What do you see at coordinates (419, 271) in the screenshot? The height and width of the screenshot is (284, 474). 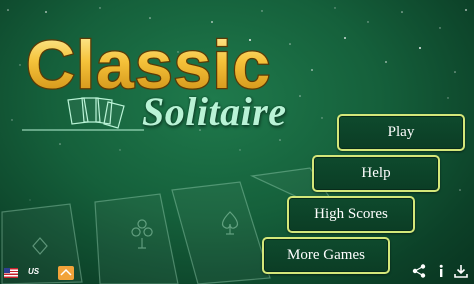 I see `share-icon` at bounding box center [419, 271].